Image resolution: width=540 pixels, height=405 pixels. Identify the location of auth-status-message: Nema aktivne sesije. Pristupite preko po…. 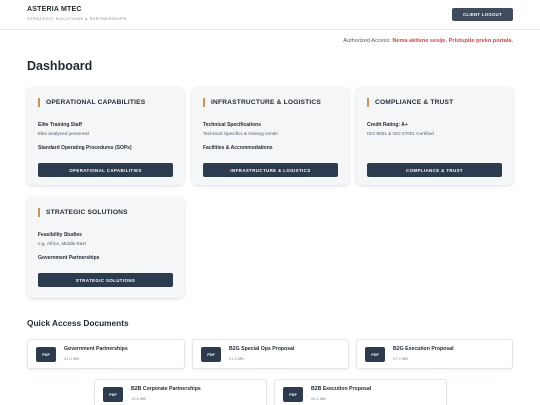
(452, 41).